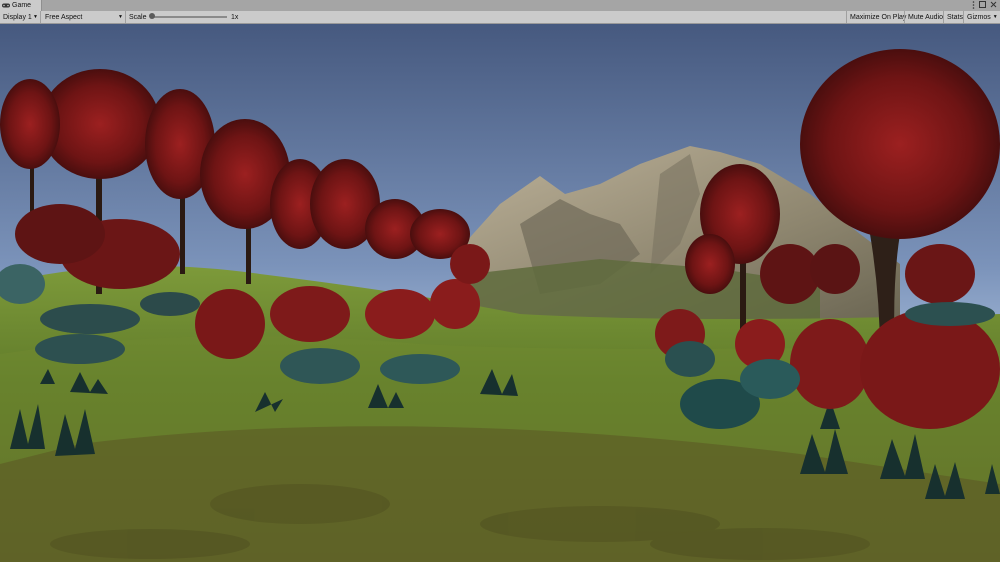 This screenshot has width=1000, height=562. I want to click on maximize-on-play-button: Maximize On Play, so click(876, 17).